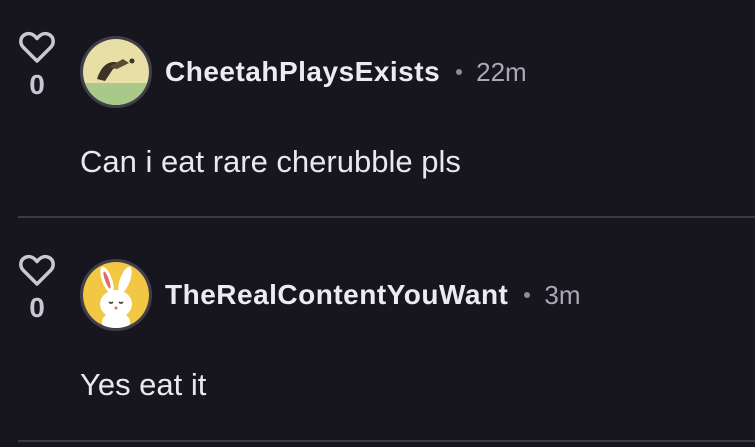  Describe the element at coordinates (302, 72) in the screenshot. I see `username: CheetahPlaysExists` at that location.